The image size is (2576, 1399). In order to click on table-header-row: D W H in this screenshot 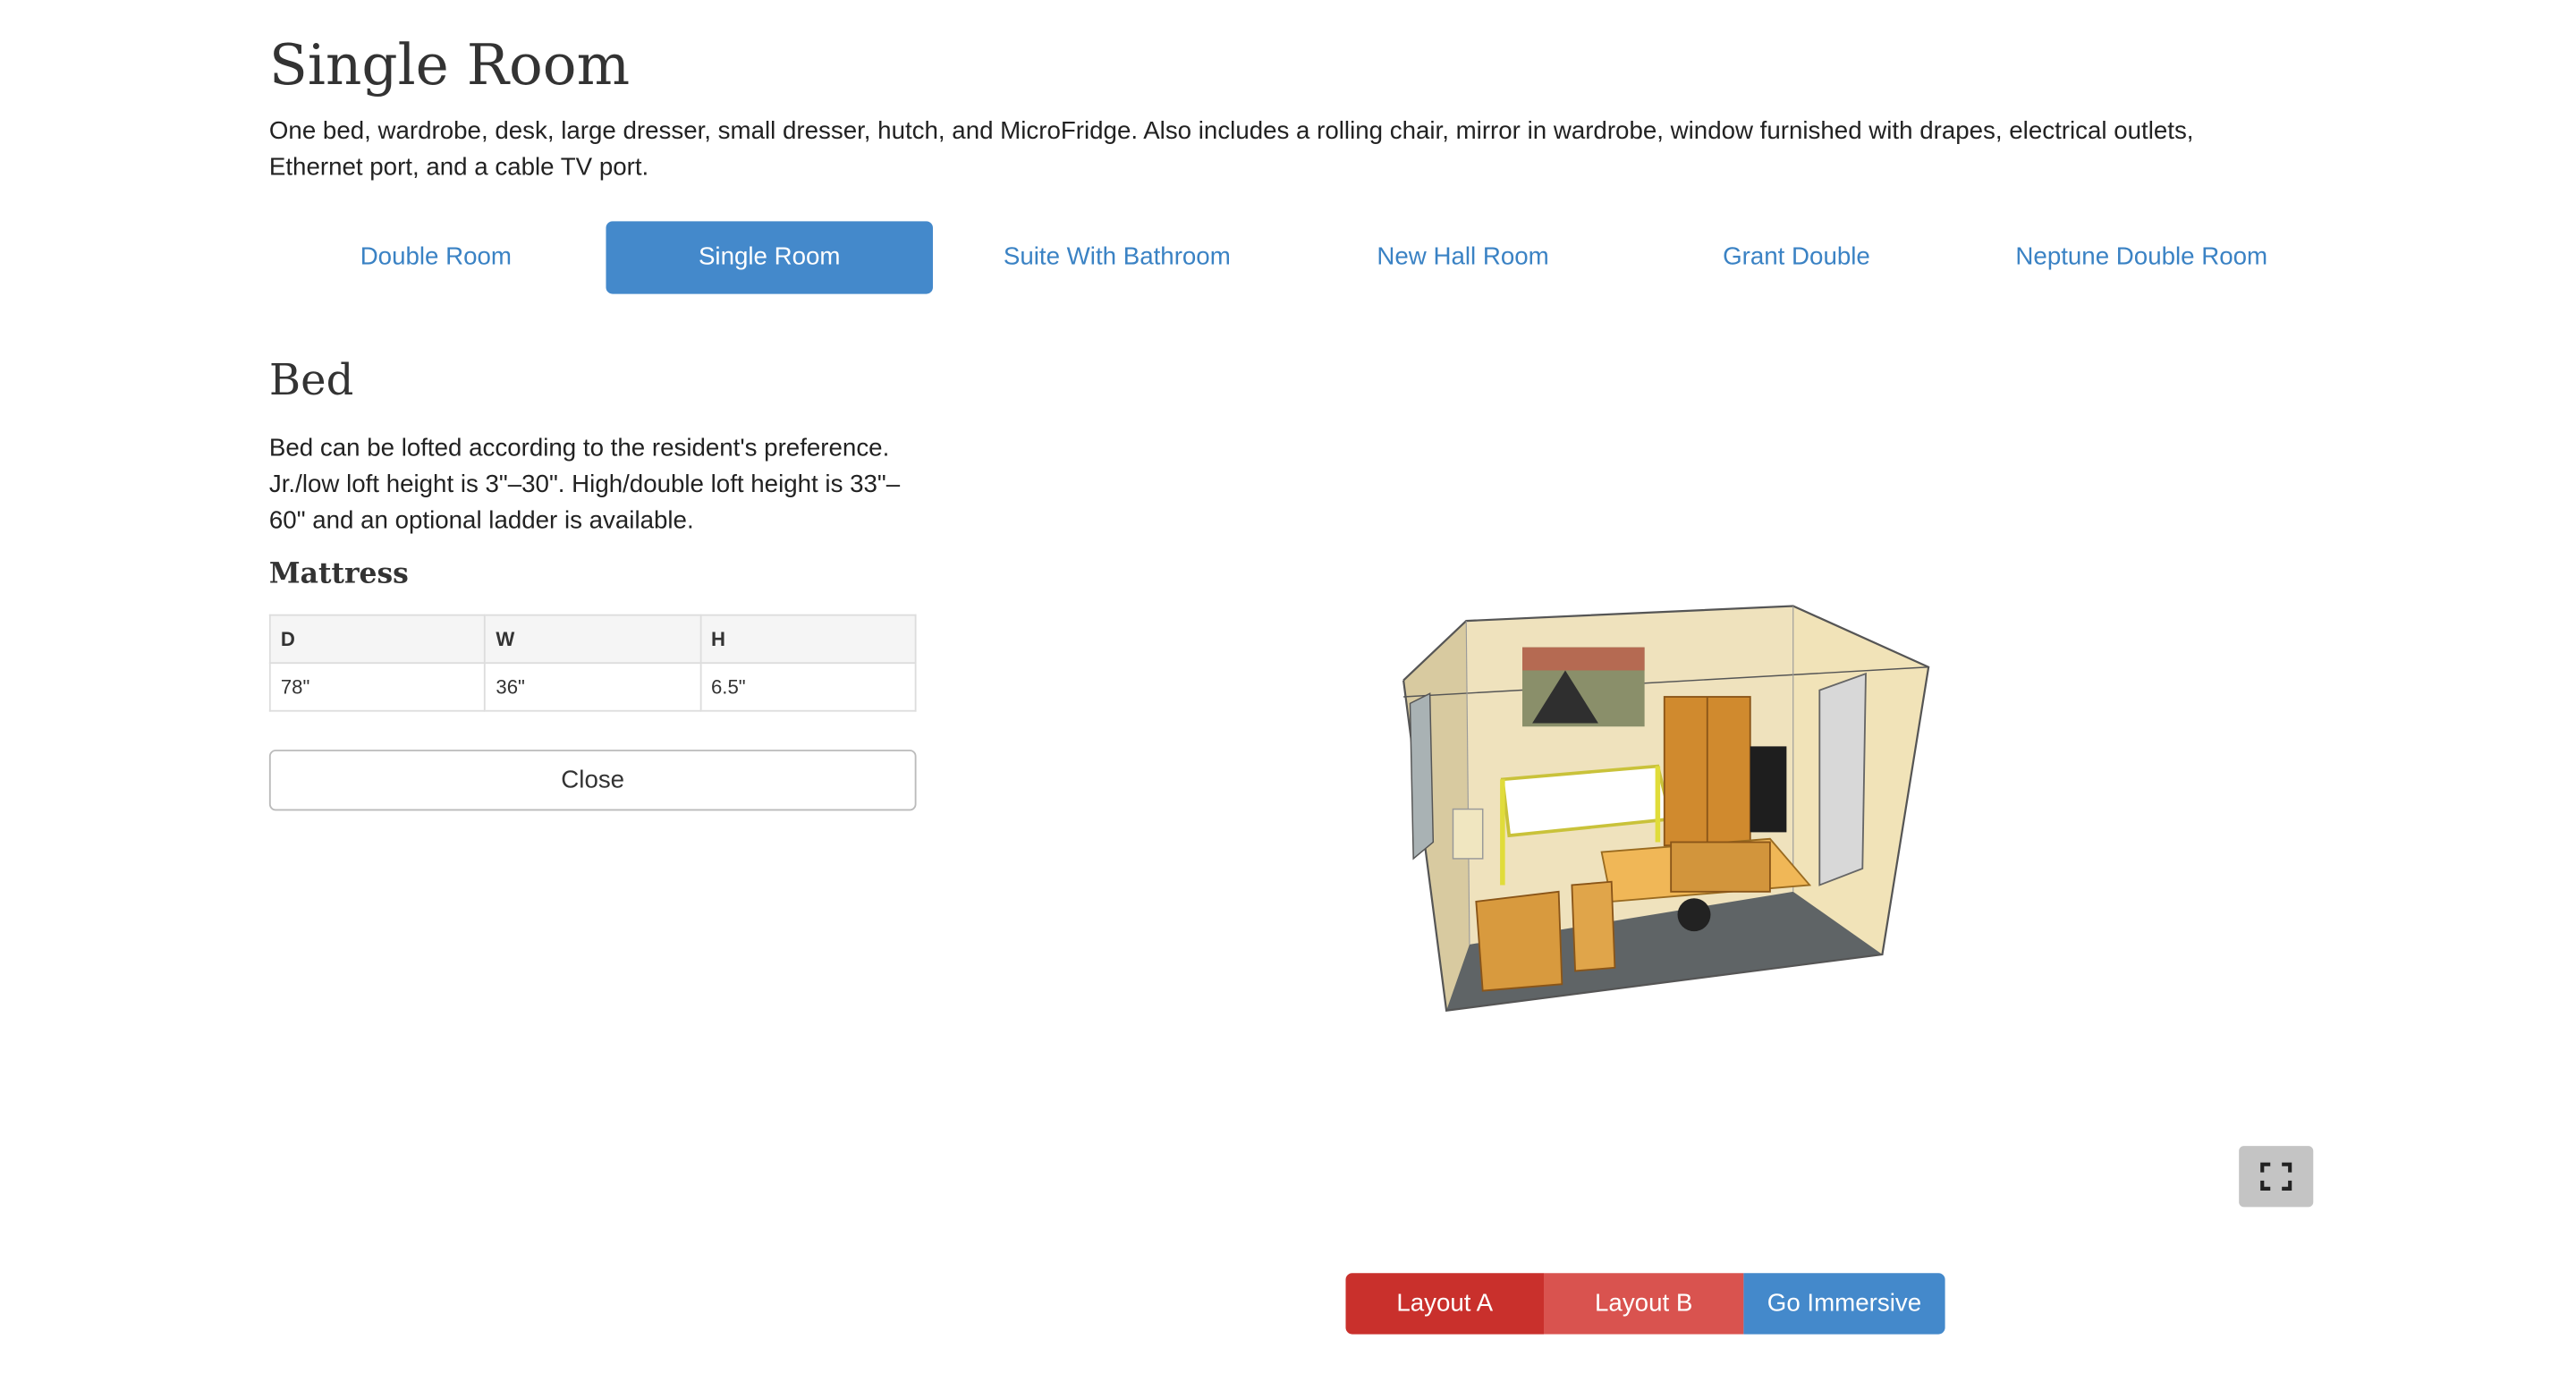, I will do `click(592, 639)`.